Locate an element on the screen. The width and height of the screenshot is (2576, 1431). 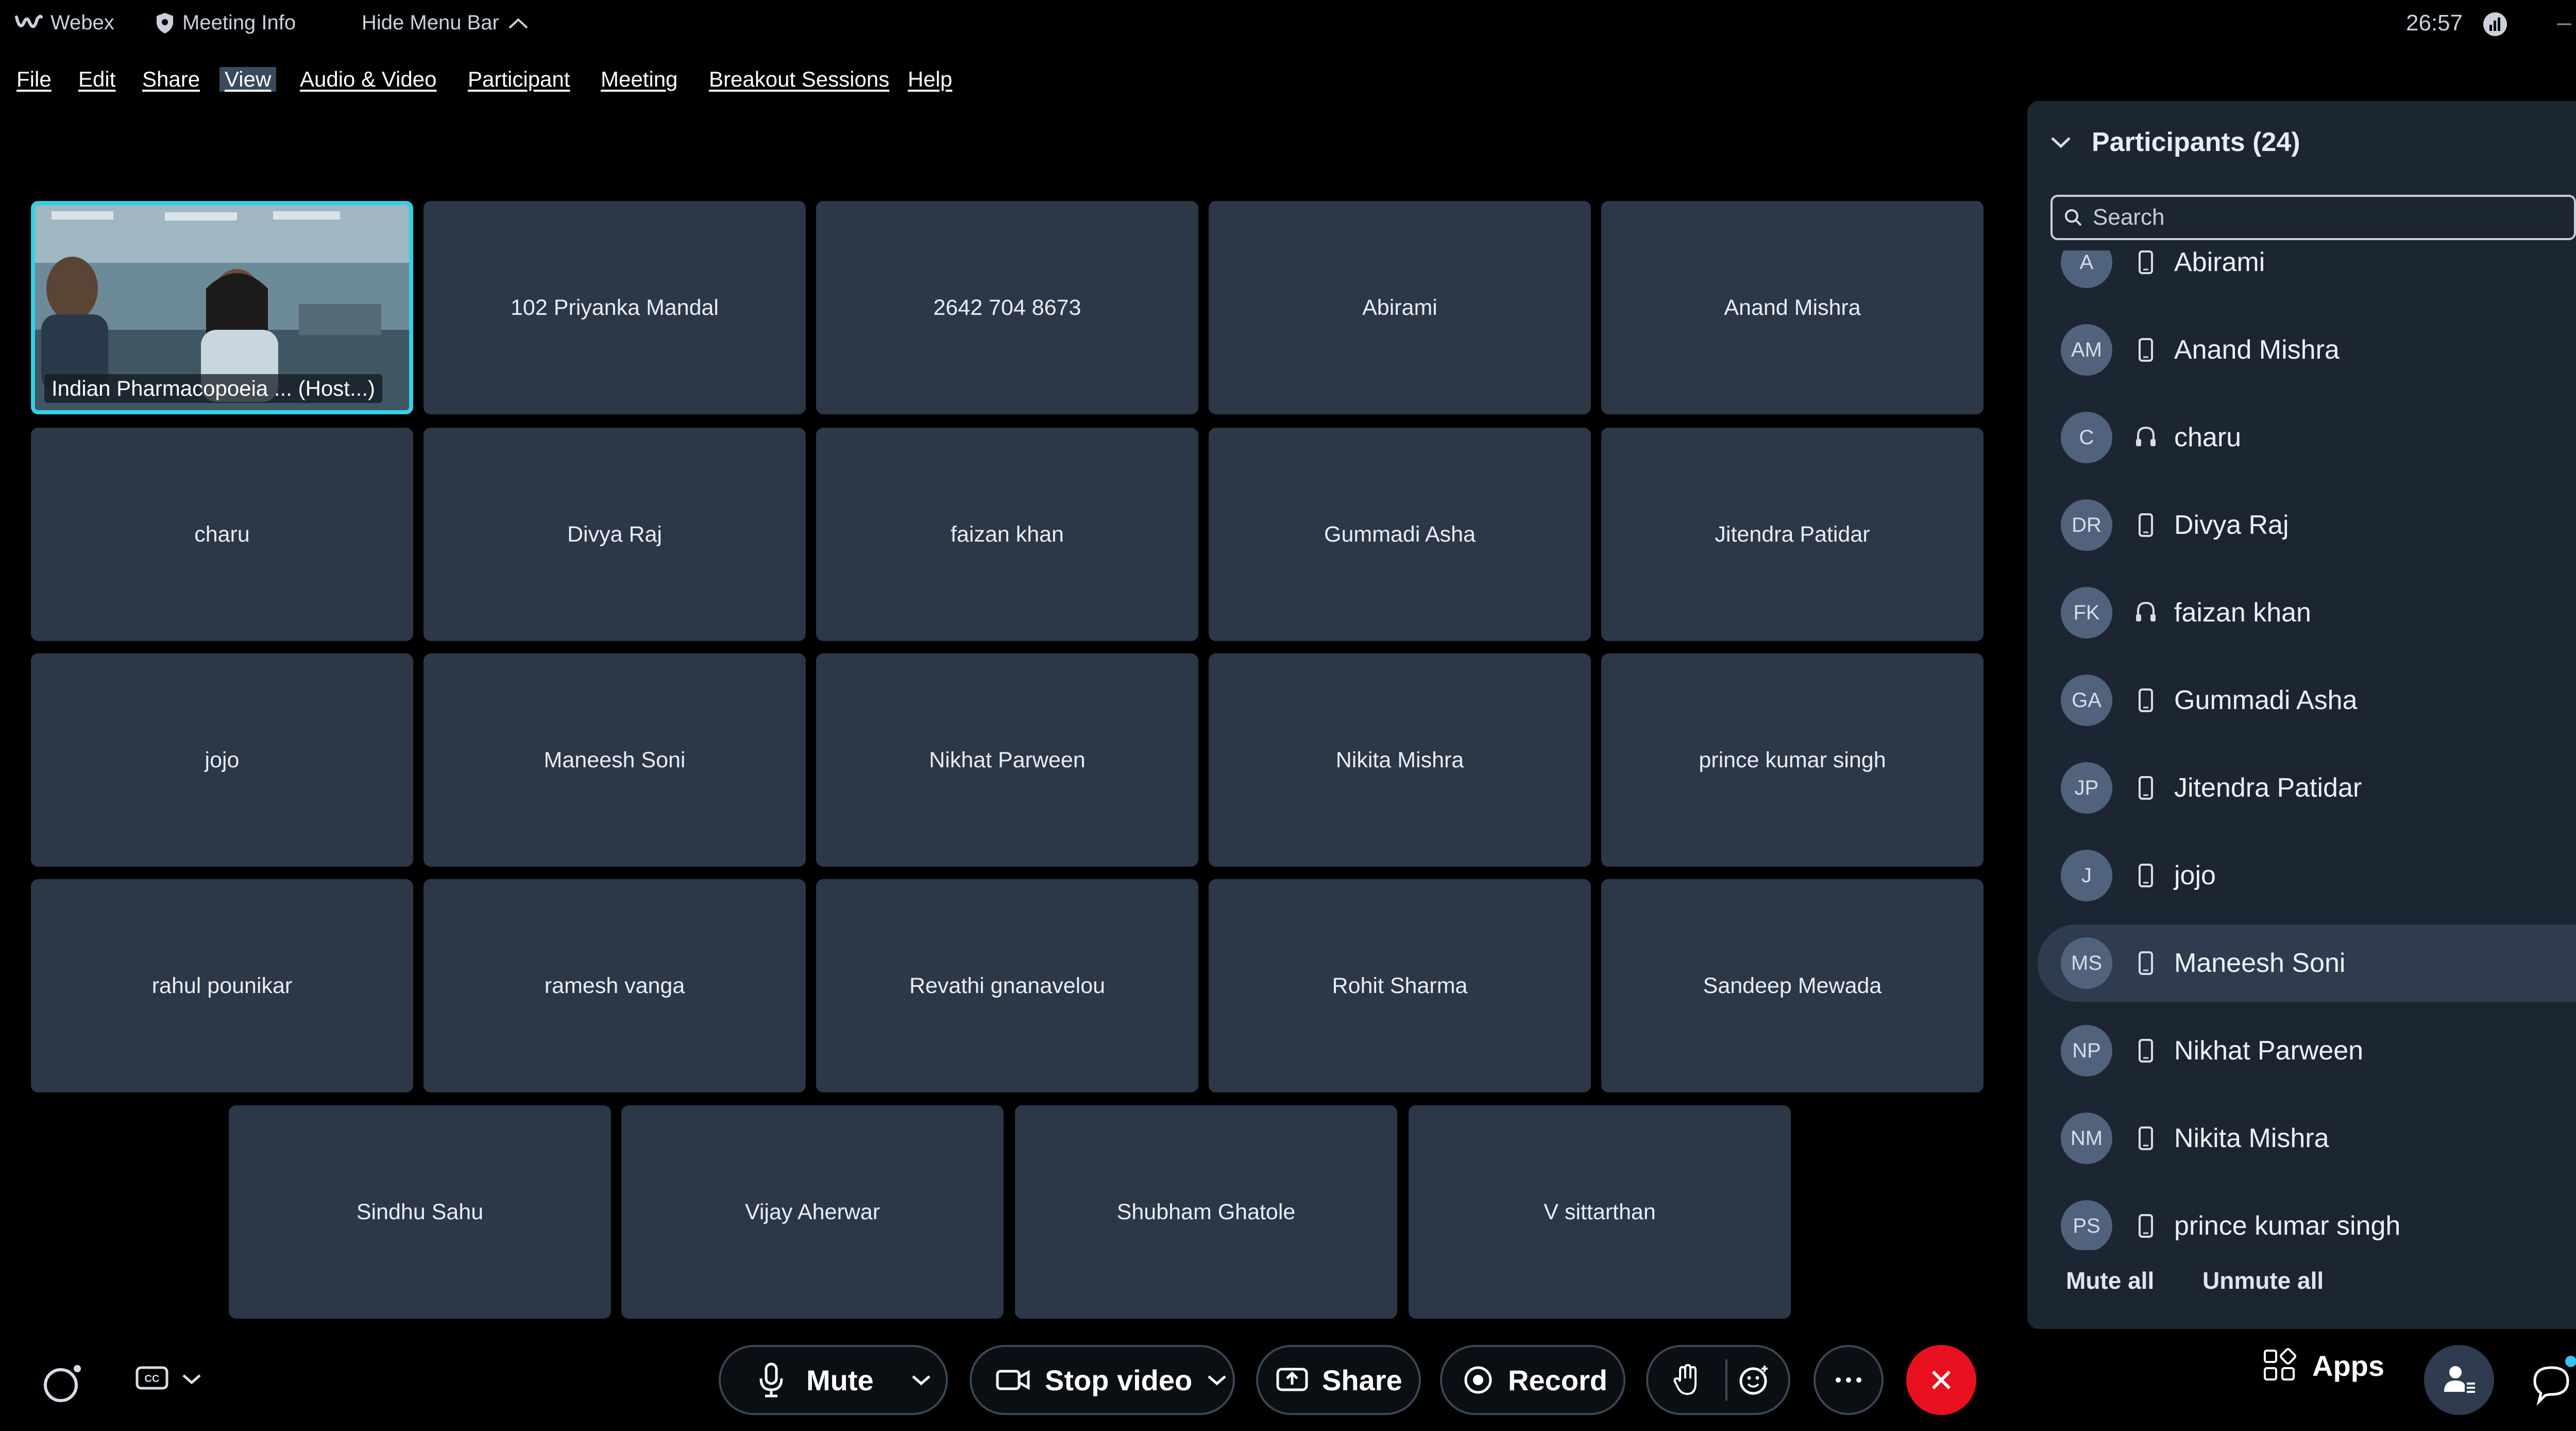
avatar: A is located at coordinates (2086, 269).